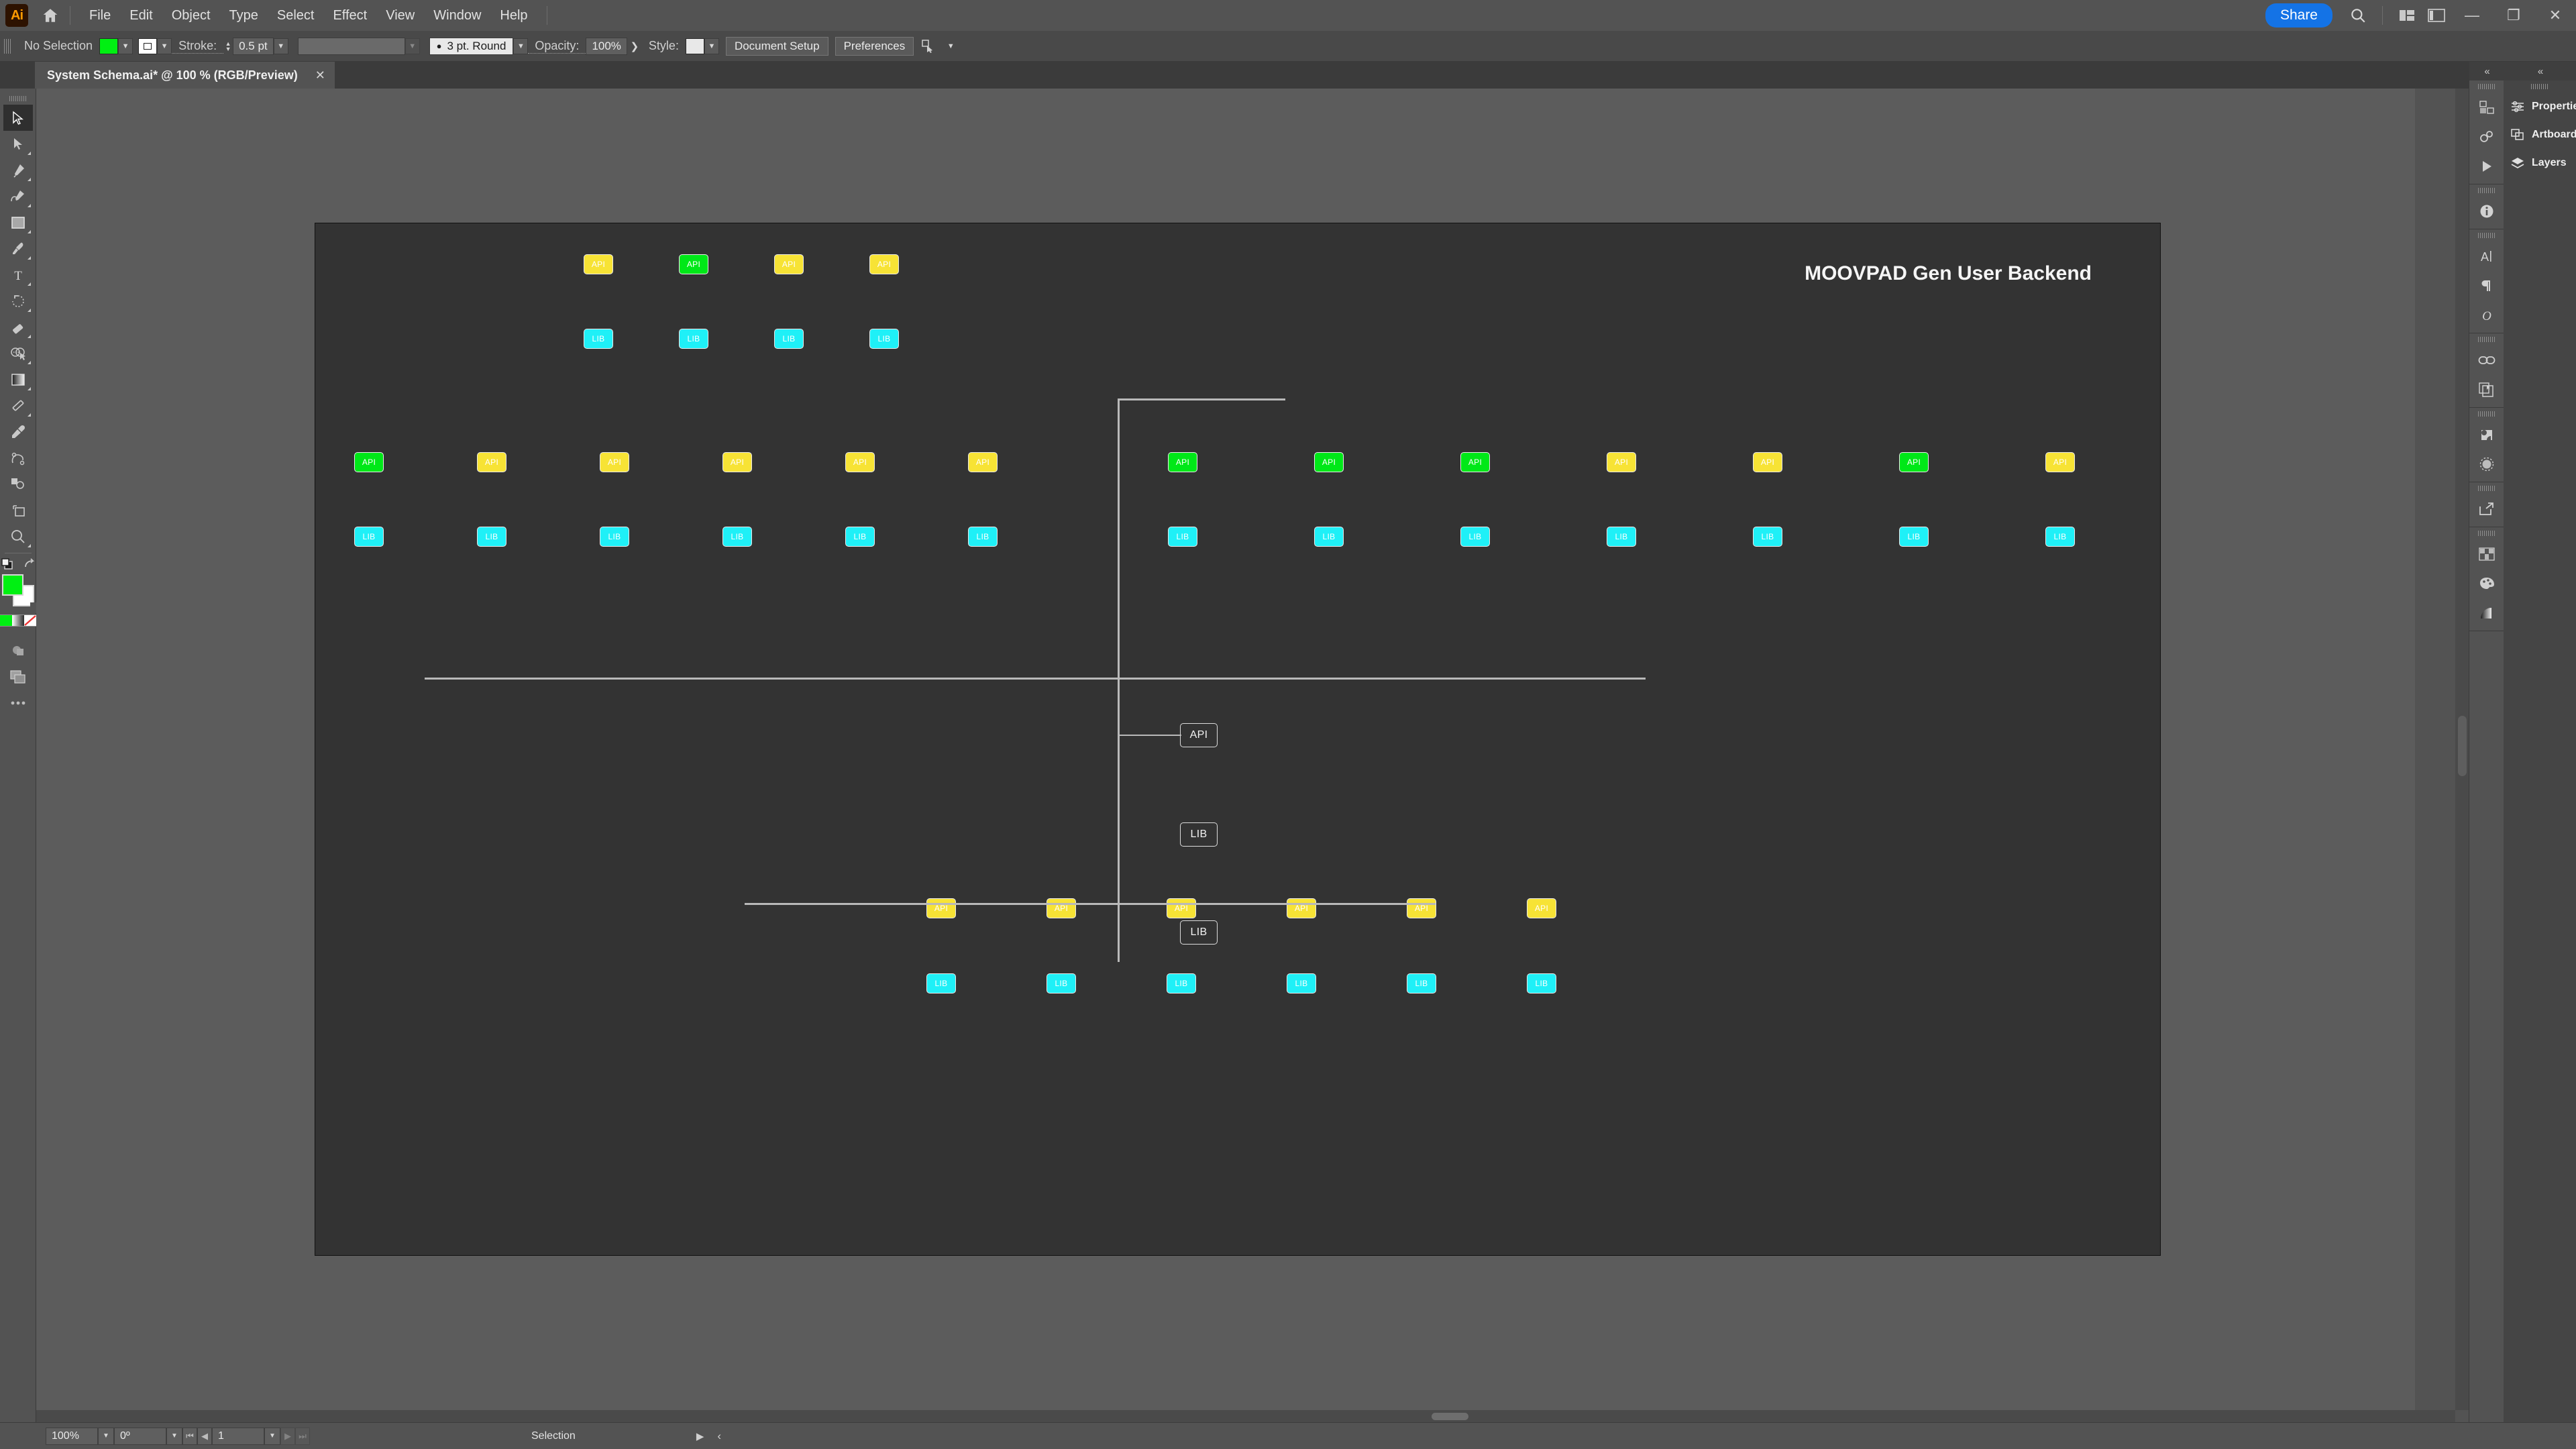 Image resolution: width=2576 pixels, height=1449 pixels. What do you see at coordinates (238, 1436) in the screenshot?
I see `artboard-number-input: 1` at bounding box center [238, 1436].